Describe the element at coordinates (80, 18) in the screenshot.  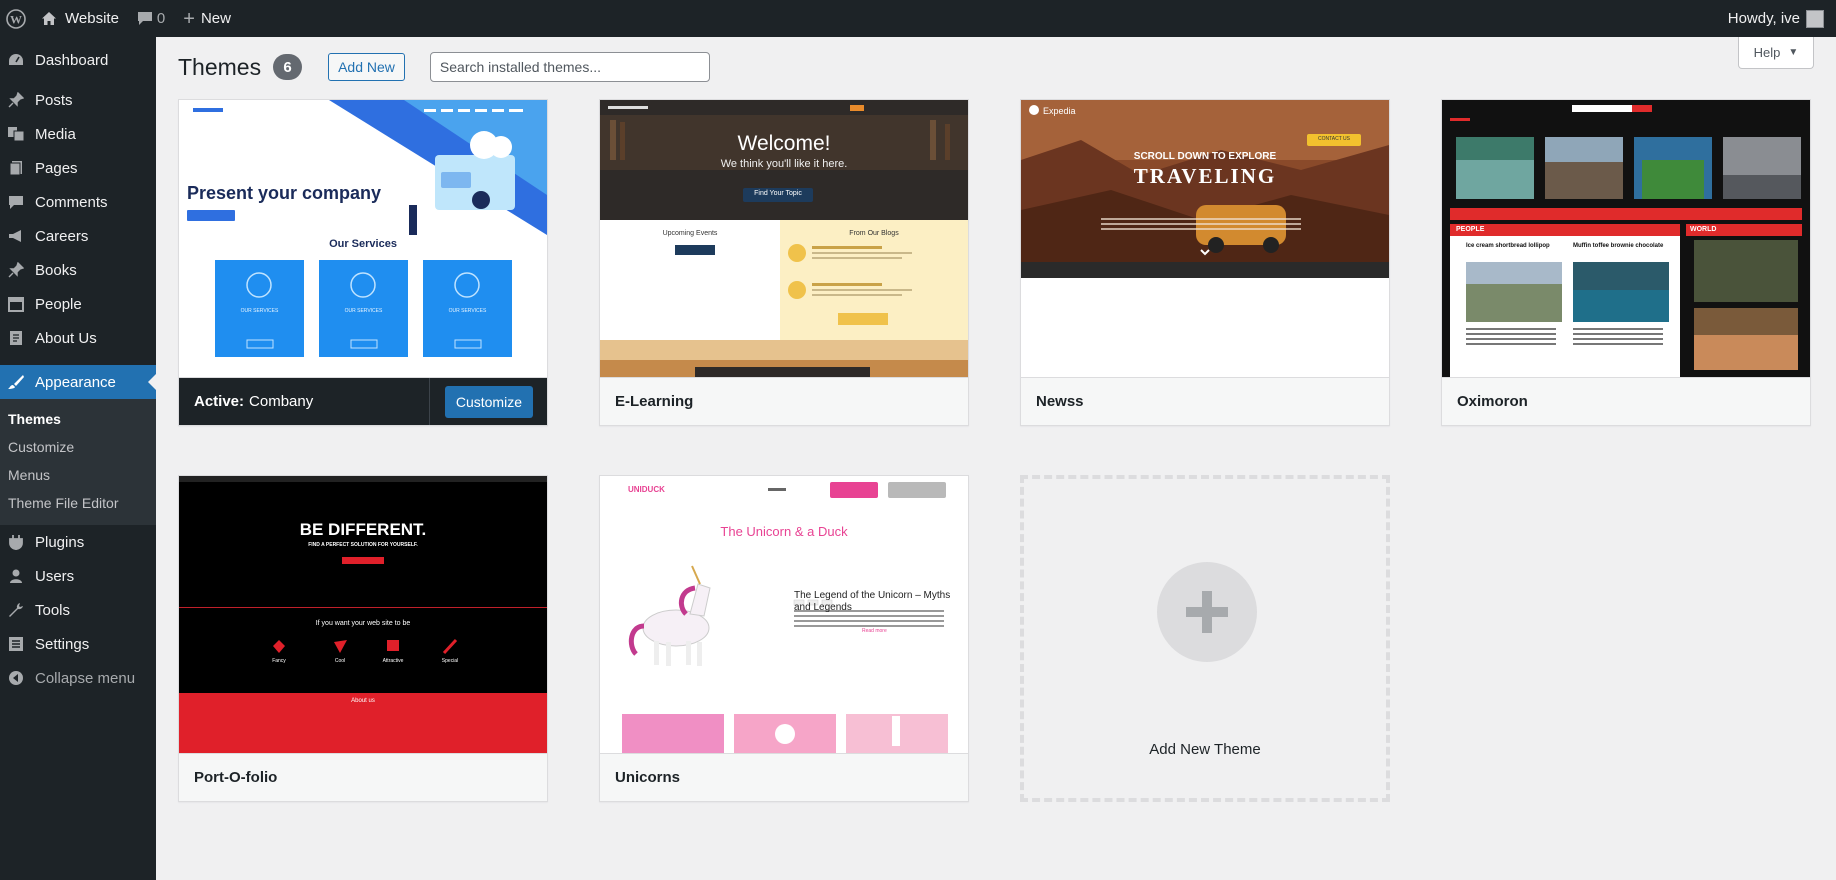
I see `site-name-link: Website` at that location.